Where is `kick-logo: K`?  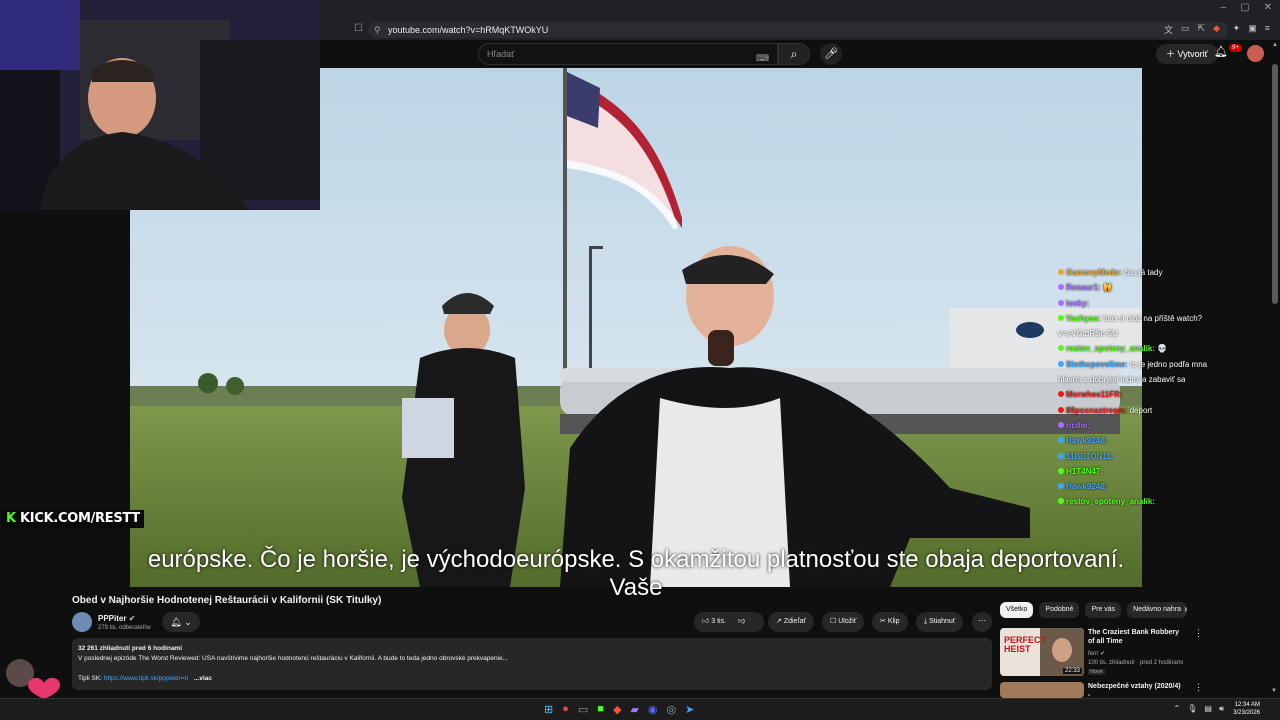 kick-logo: K is located at coordinates (11, 518).